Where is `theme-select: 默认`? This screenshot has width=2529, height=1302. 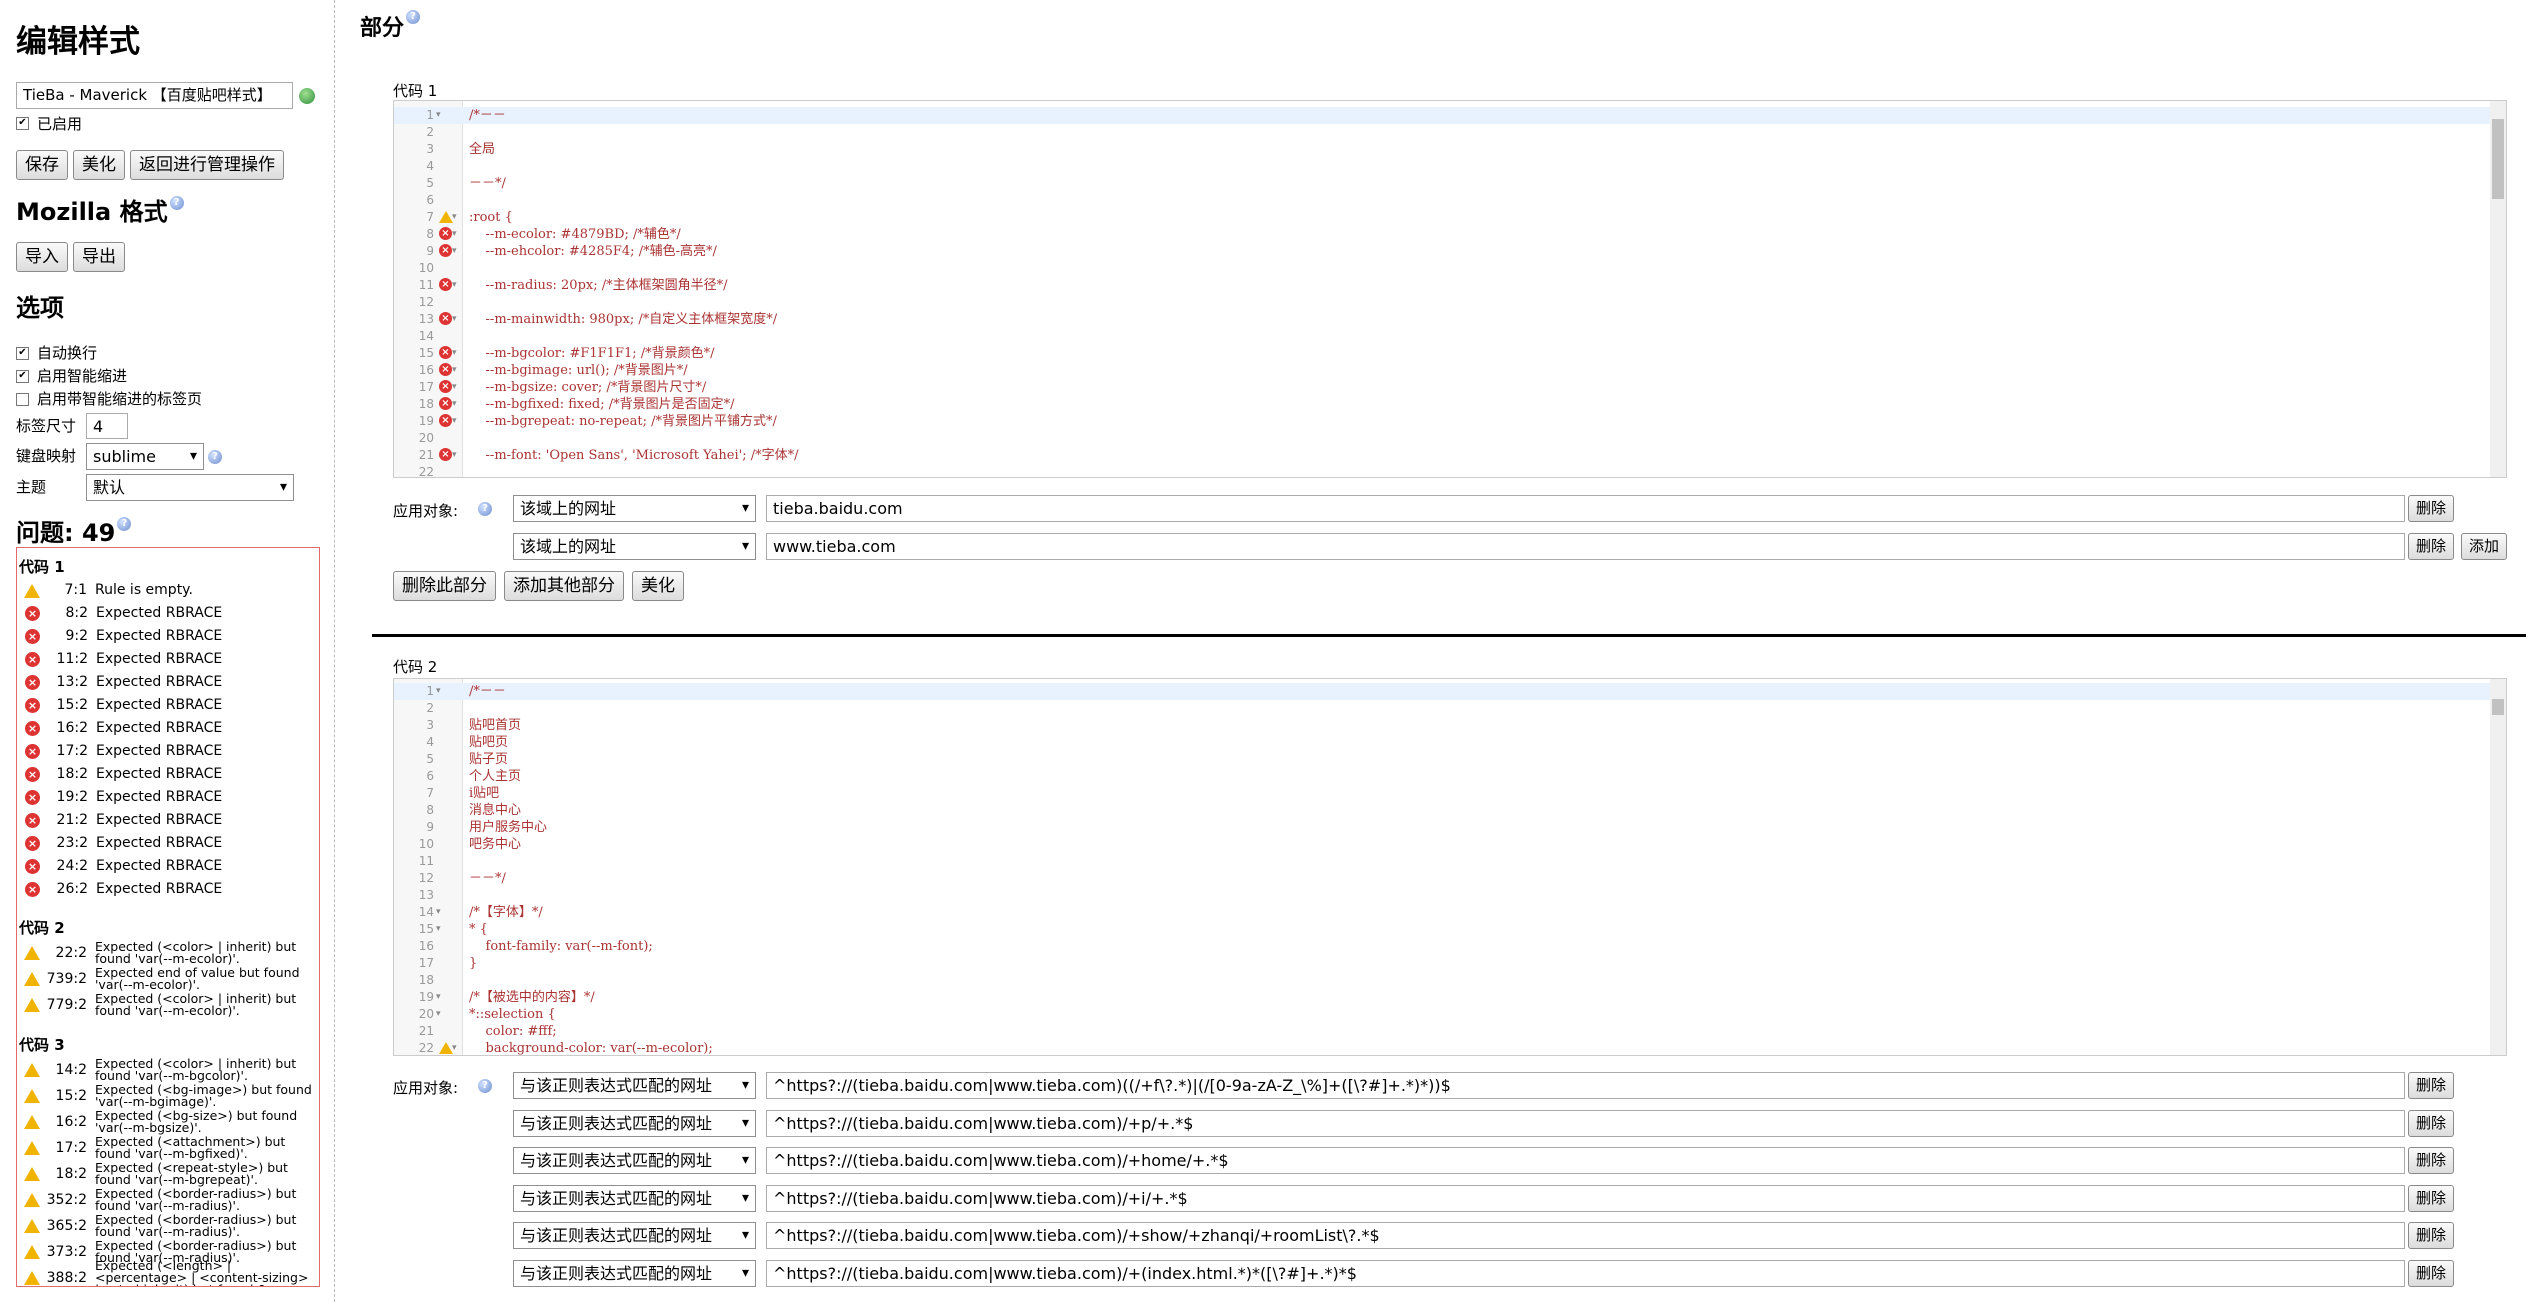
theme-select: 默认 is located at coordinates (190, 487).